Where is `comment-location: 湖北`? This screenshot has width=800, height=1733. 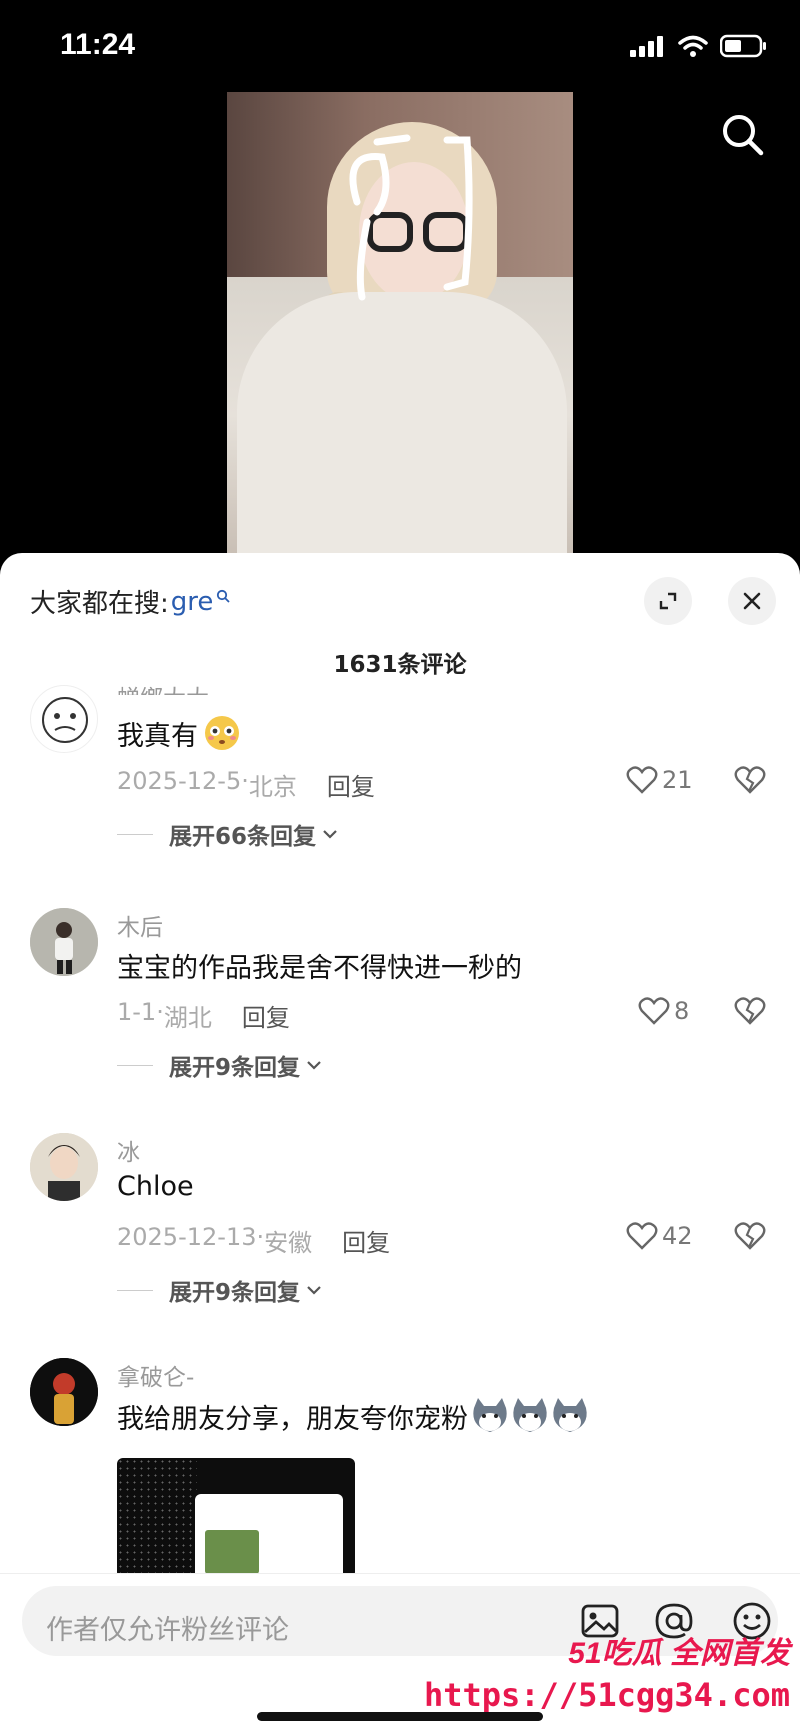 comment-location: 湖北 is located at coordinates (187, 1018).